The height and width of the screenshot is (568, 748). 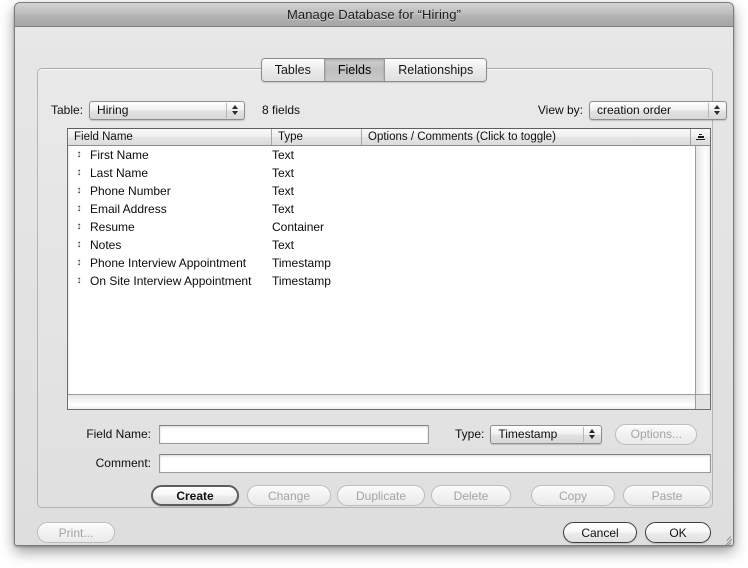 What do you see at coordinates (171, 281) in the screenshot?
I see `cell-field-name: On Site Interview Appointment` at bounding box center [171, 281].